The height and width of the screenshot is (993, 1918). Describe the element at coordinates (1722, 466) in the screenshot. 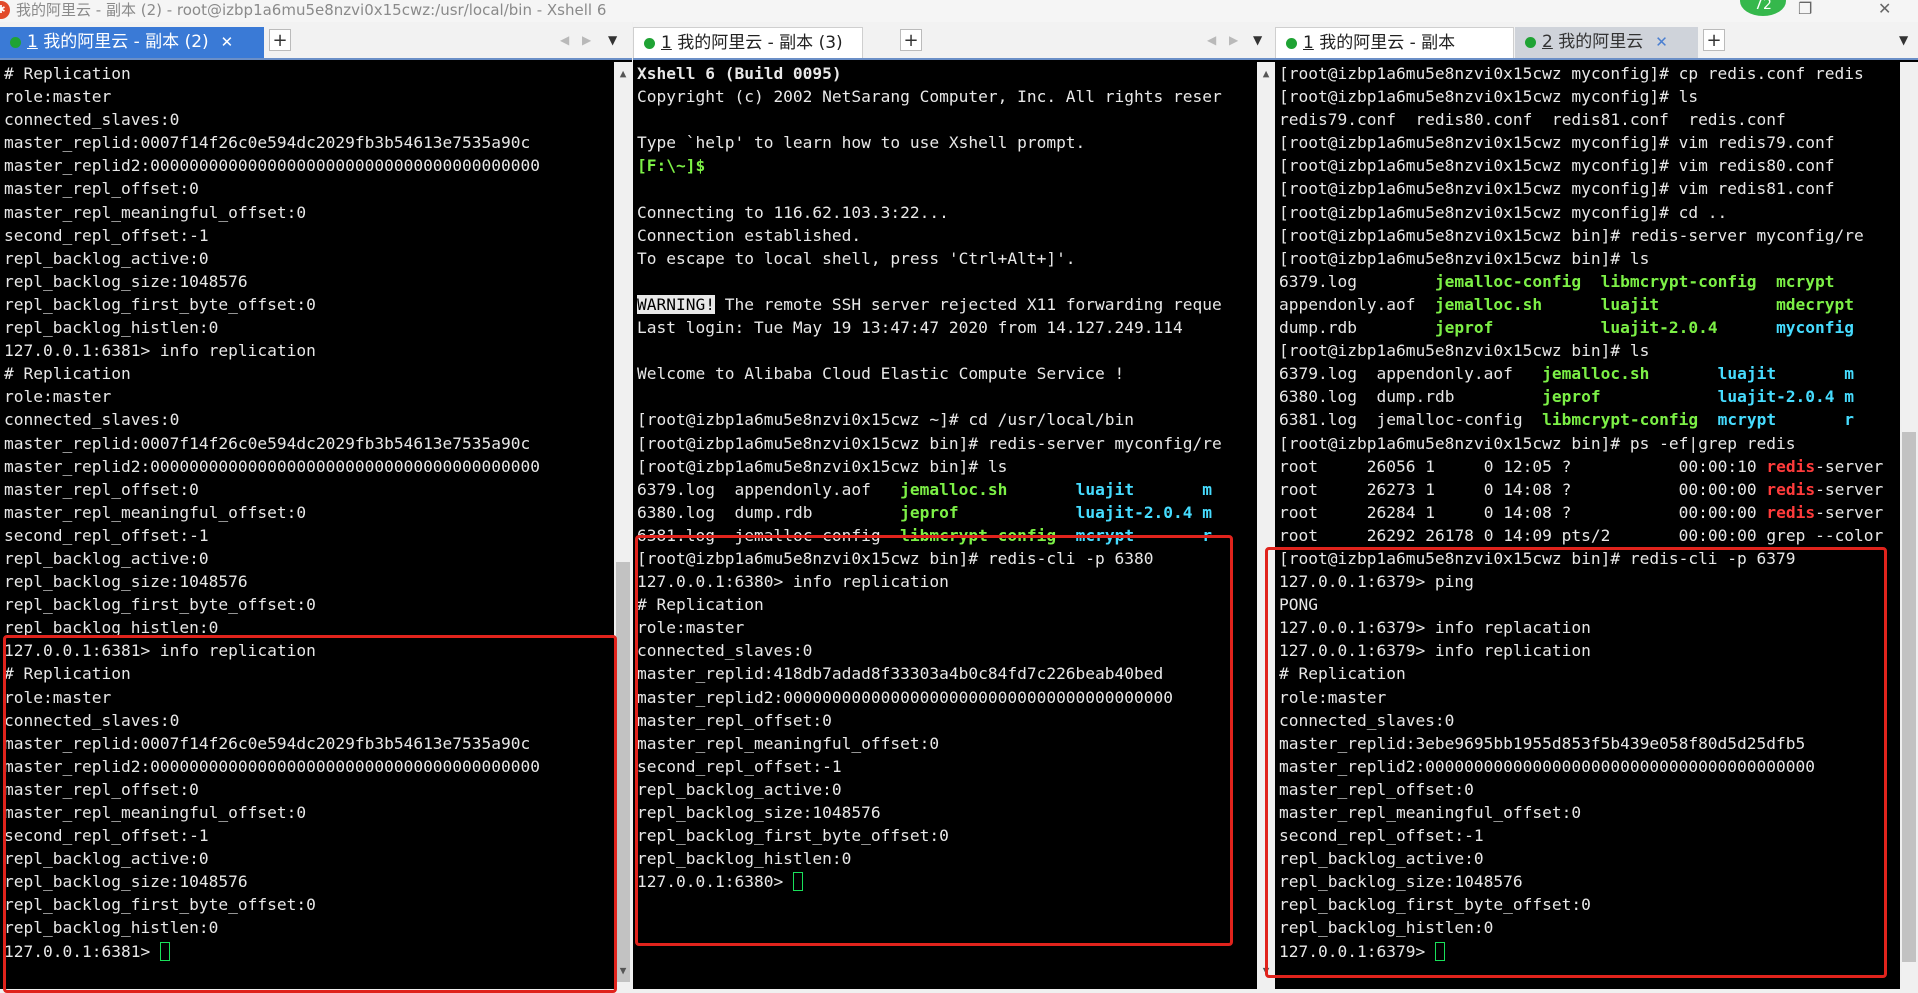

I see `ps-time: 00:00:10` at that location.